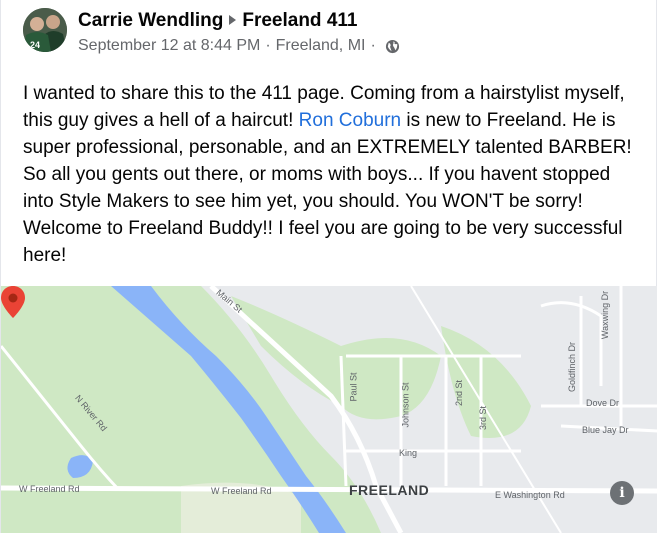 The height and width of the screenshot is (533, 657). Describe the element at coordinates (35, 45) in the screenshot. I see `avatar-jersey-number: 24` at that location.